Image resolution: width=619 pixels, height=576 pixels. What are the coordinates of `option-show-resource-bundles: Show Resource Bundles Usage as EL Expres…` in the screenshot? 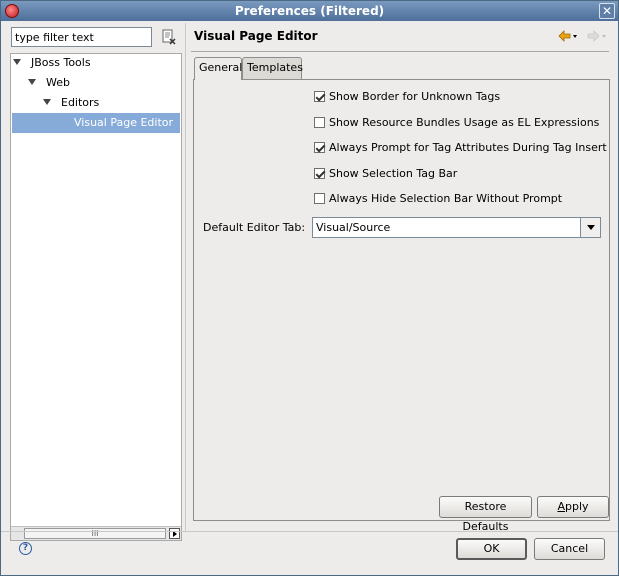 It's located at (456, 123).